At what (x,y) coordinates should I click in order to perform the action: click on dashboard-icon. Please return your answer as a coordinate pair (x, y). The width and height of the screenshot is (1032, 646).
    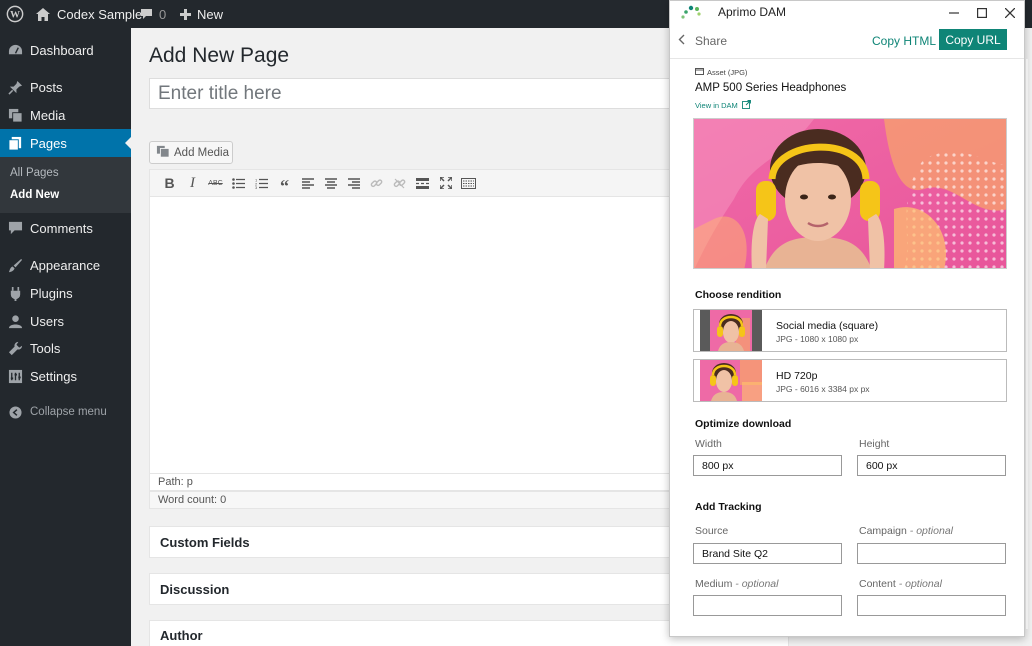
    Looking at the image, I should click on (15, 50).